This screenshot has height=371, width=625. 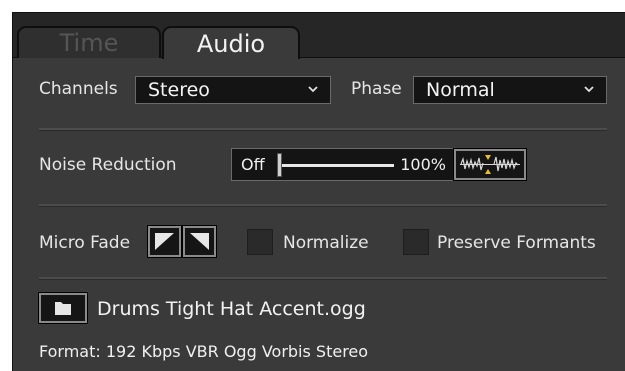 What do you see at coordinates (460, 90) in the screenshot?
I see `phase-value: Normal` at bounding box center [460, 90].